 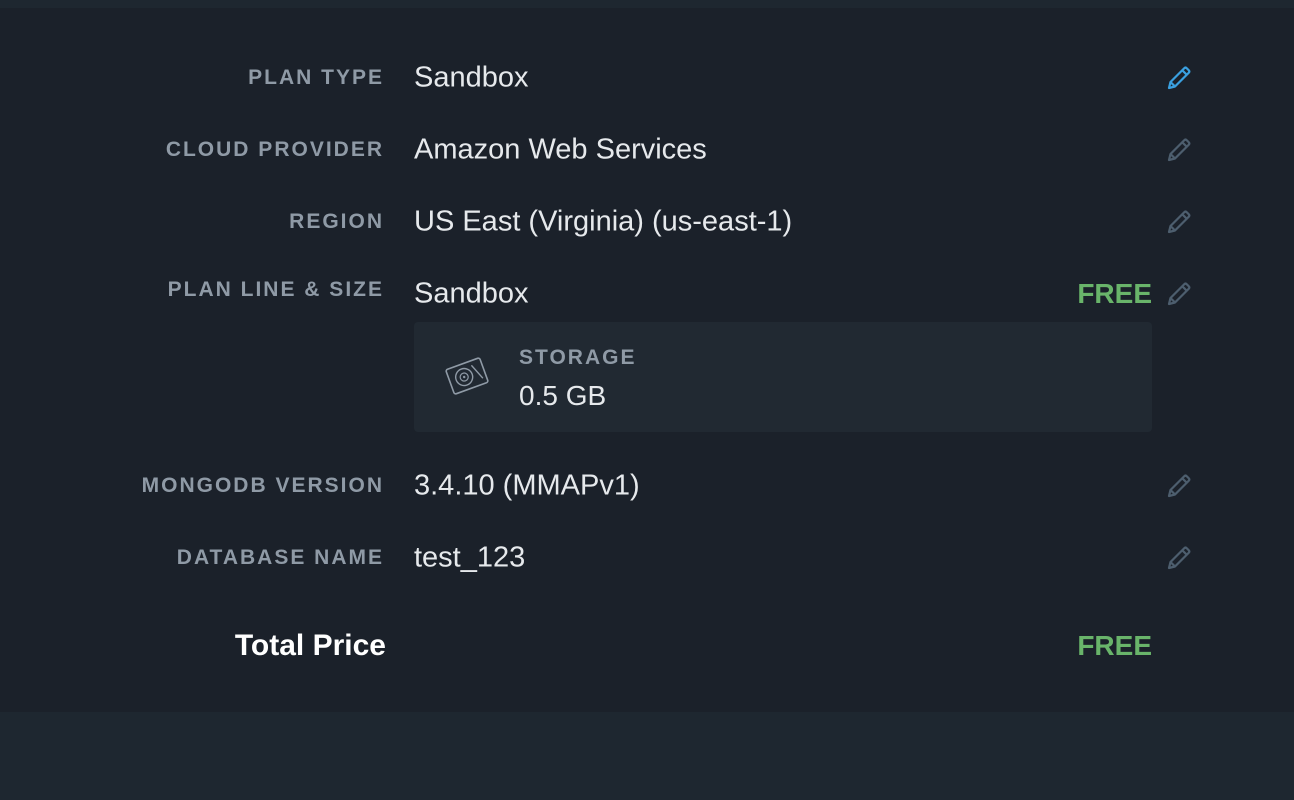 I want to click on region-value: US East (Virginia) (us-east-1), so click(x=603, y=221).